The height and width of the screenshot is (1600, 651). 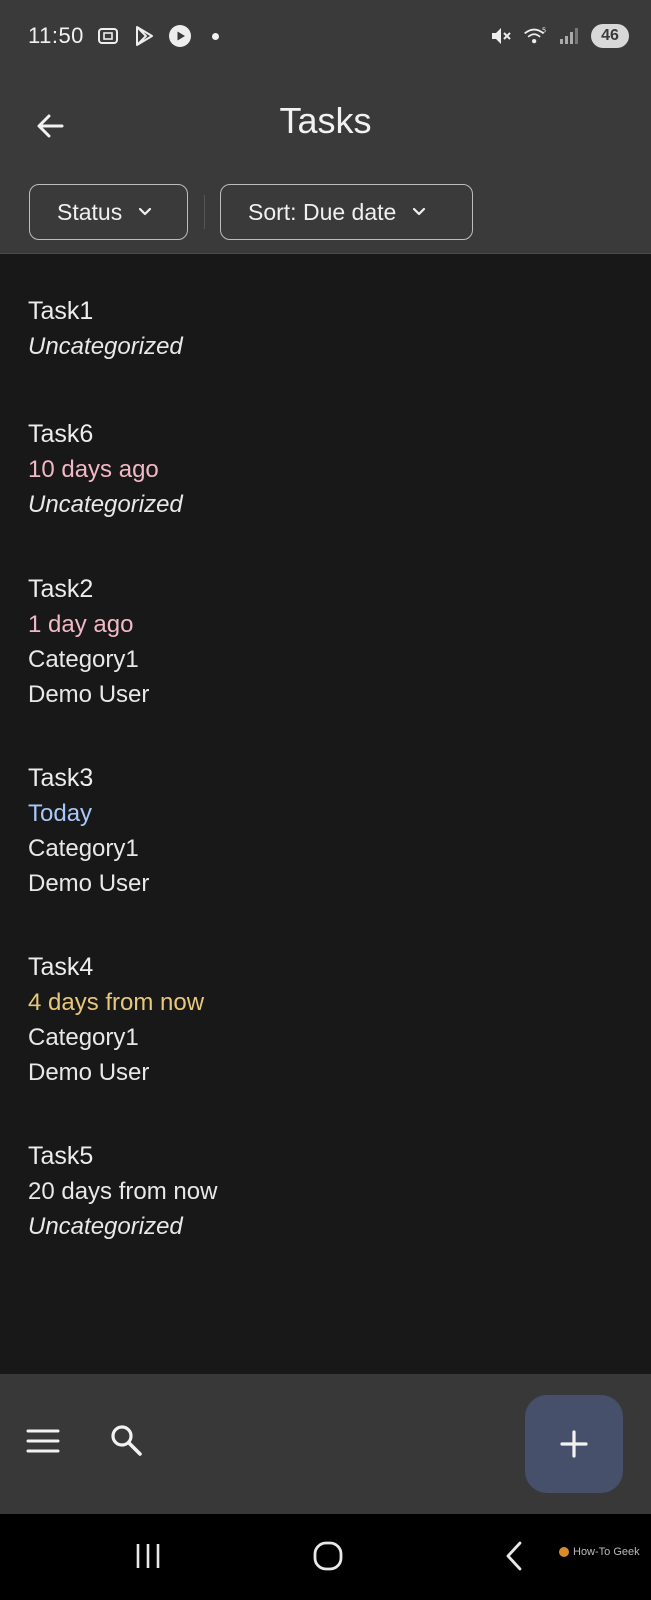 I want to click on home-button, so click(x=328, y=1556).